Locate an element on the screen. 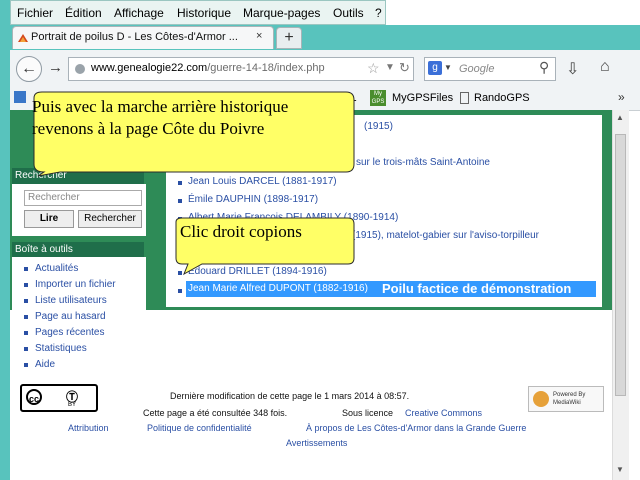  page-icon is located at coordinates (464, 98).